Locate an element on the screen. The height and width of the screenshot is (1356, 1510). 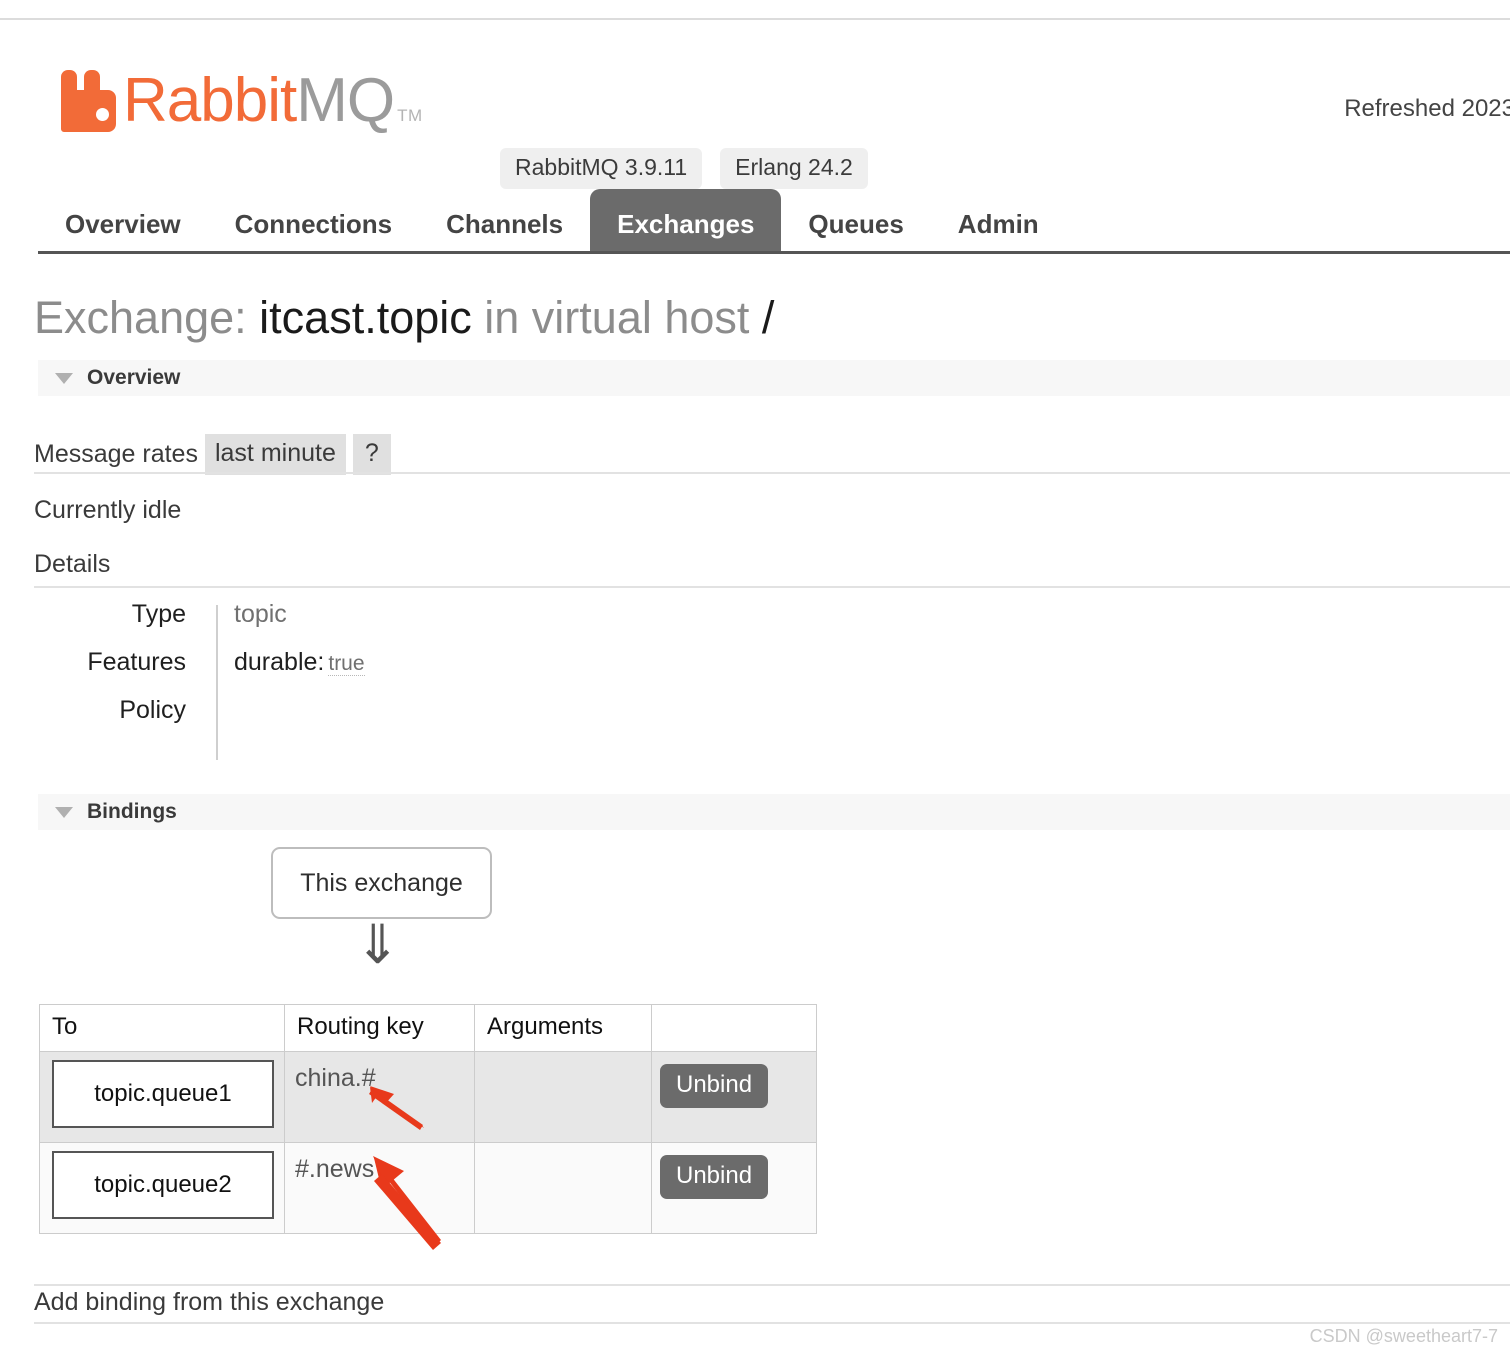
version-badges: RabbitMQ 3.9.11 Erlang 24.2 is located at coordinates (684, 168).